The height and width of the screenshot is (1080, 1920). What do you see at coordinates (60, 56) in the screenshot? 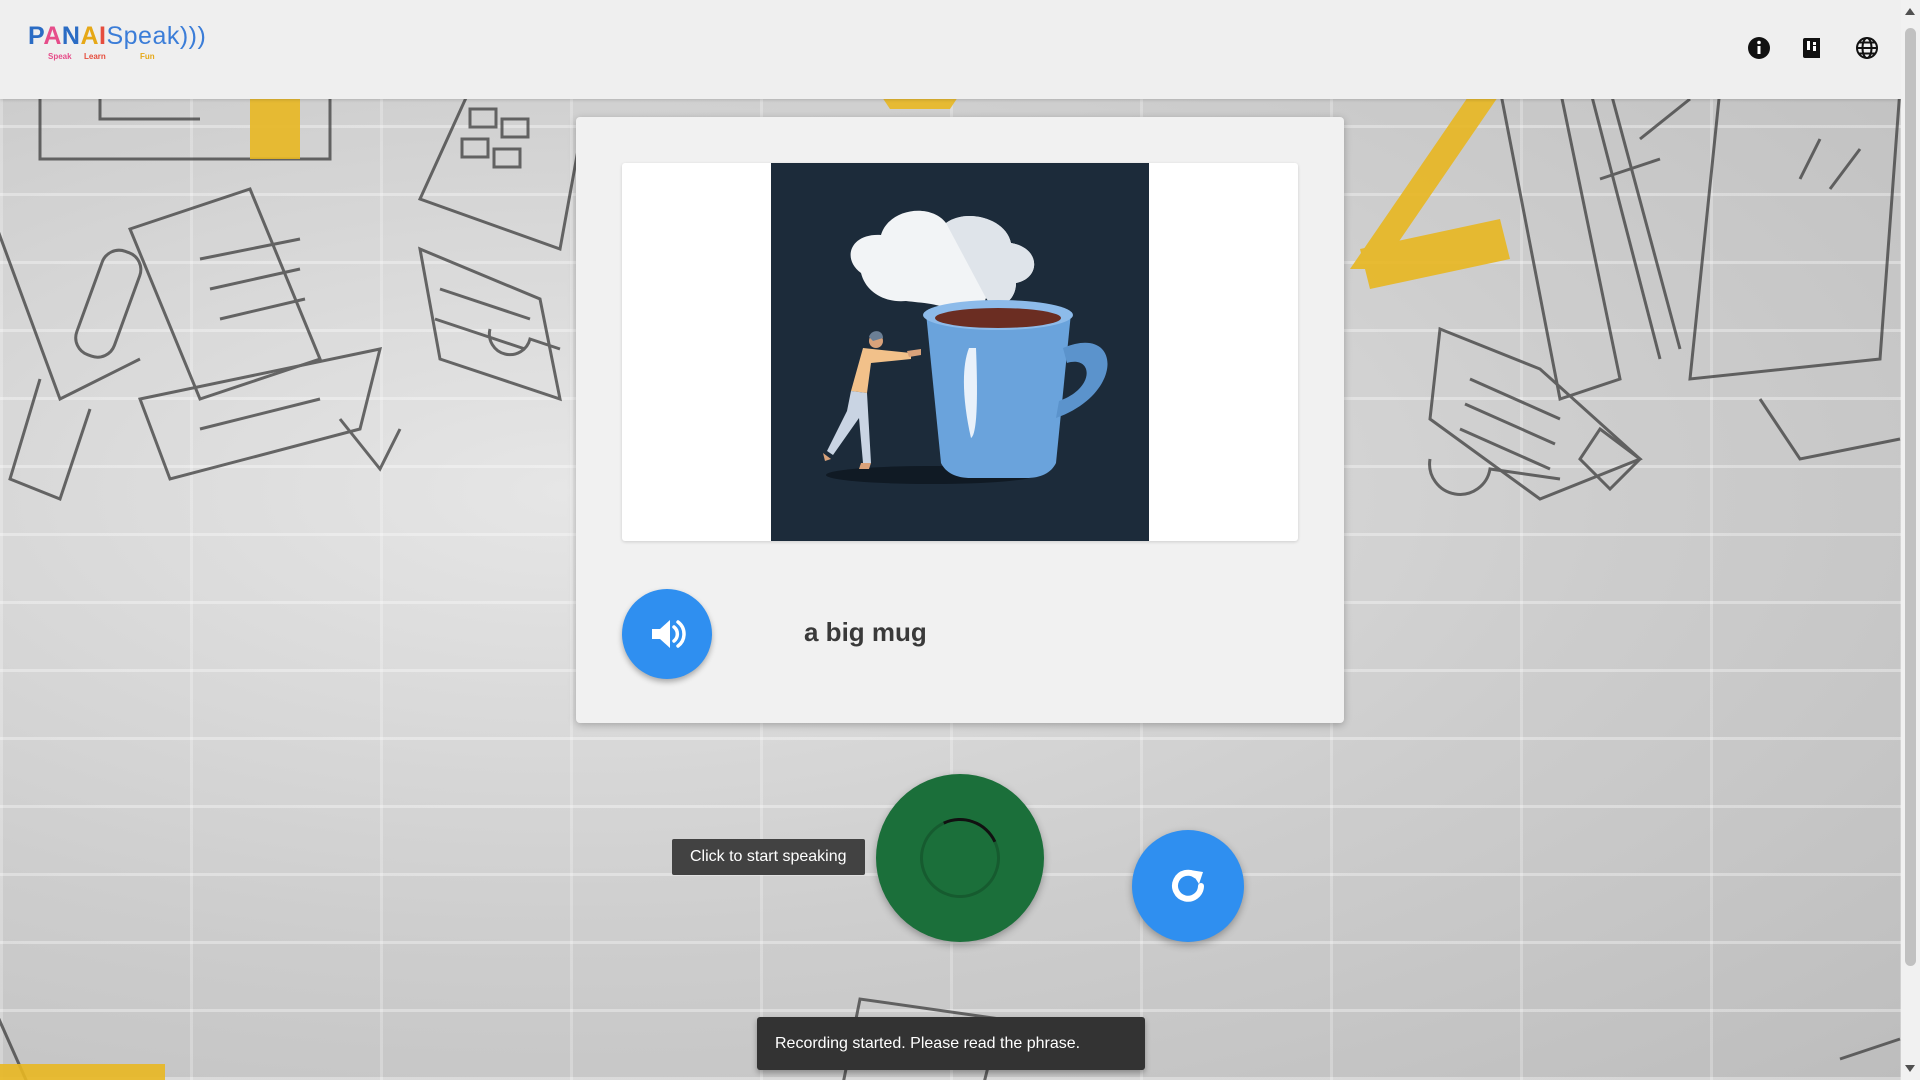
I see `tagline-speak: Speak` at bounding box center [60, 56].